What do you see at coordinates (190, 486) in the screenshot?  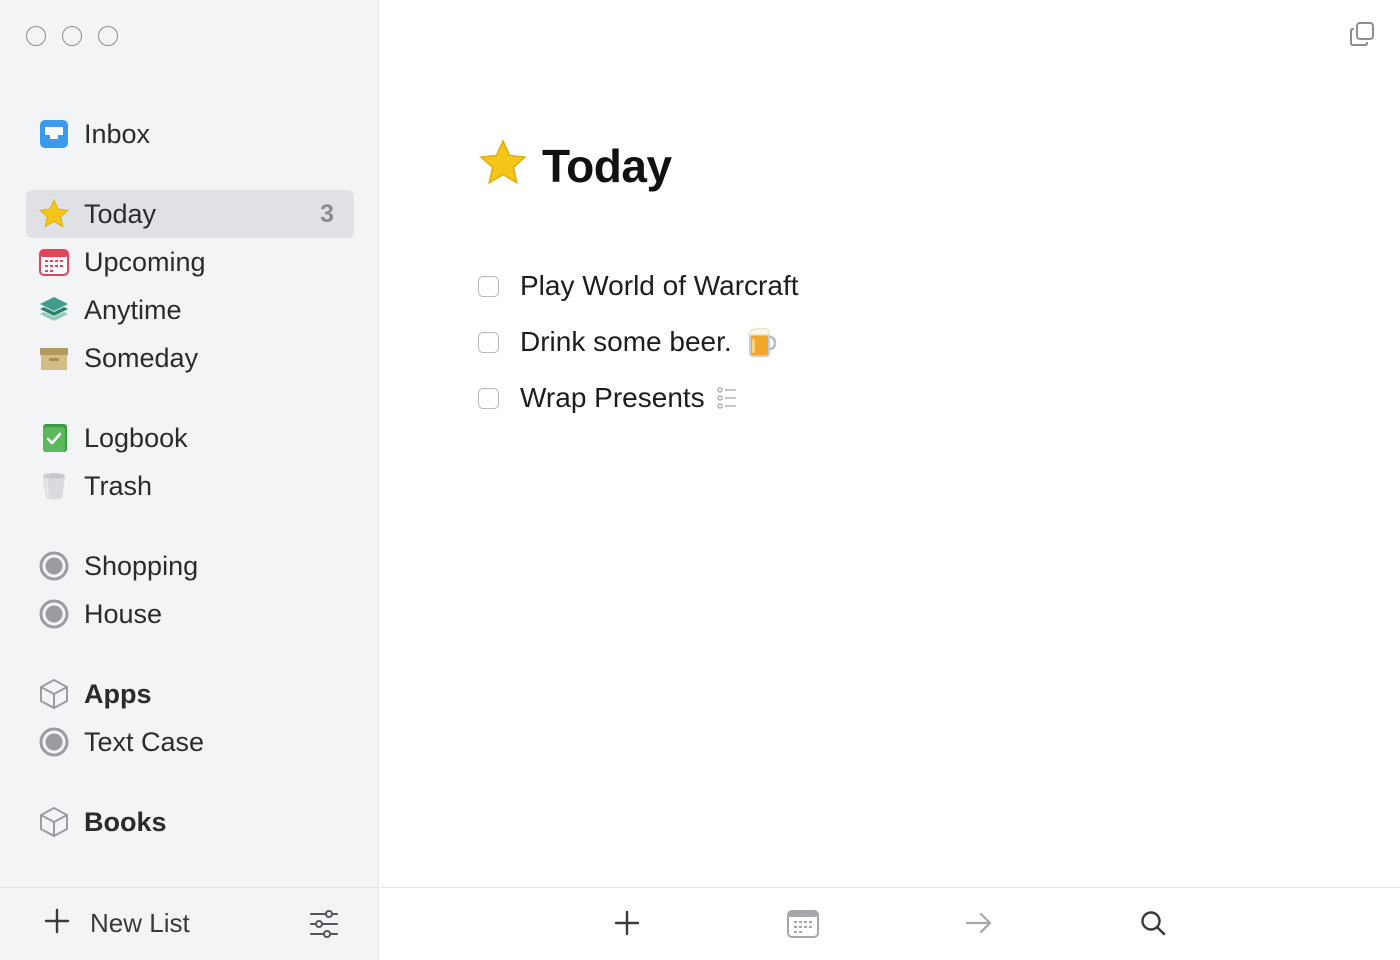 I see `sidebar-item-trash: Trash` at bounding box center [190, 486].